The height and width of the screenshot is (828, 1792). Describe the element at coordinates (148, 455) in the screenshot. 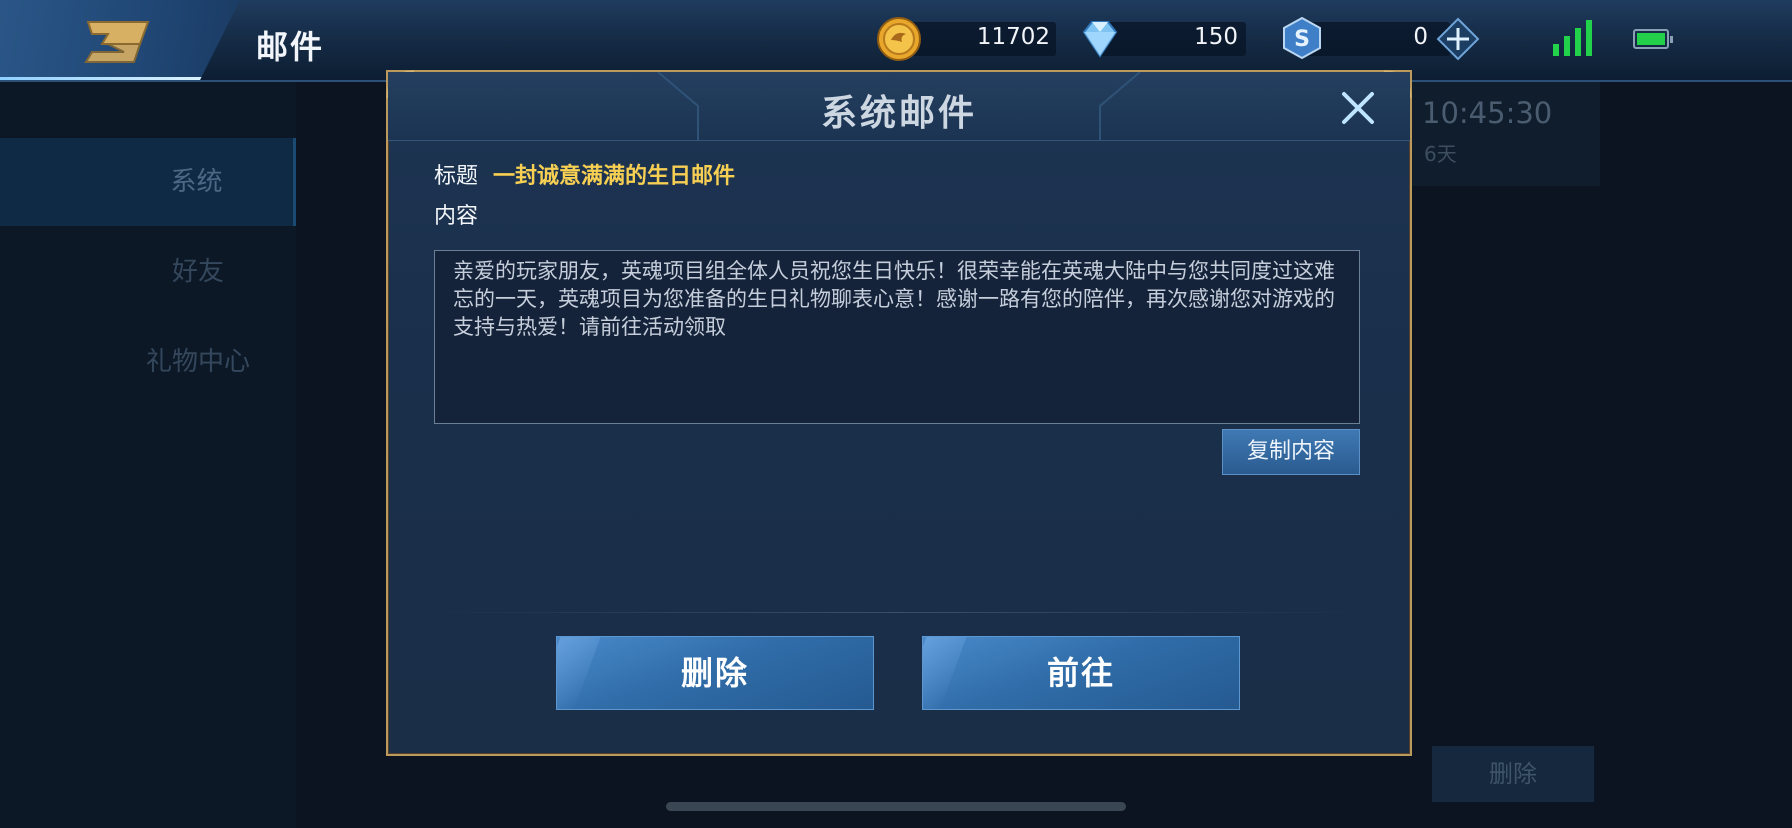

I see `mail-sidebar: 系统 好友 礼物中心` at that location.